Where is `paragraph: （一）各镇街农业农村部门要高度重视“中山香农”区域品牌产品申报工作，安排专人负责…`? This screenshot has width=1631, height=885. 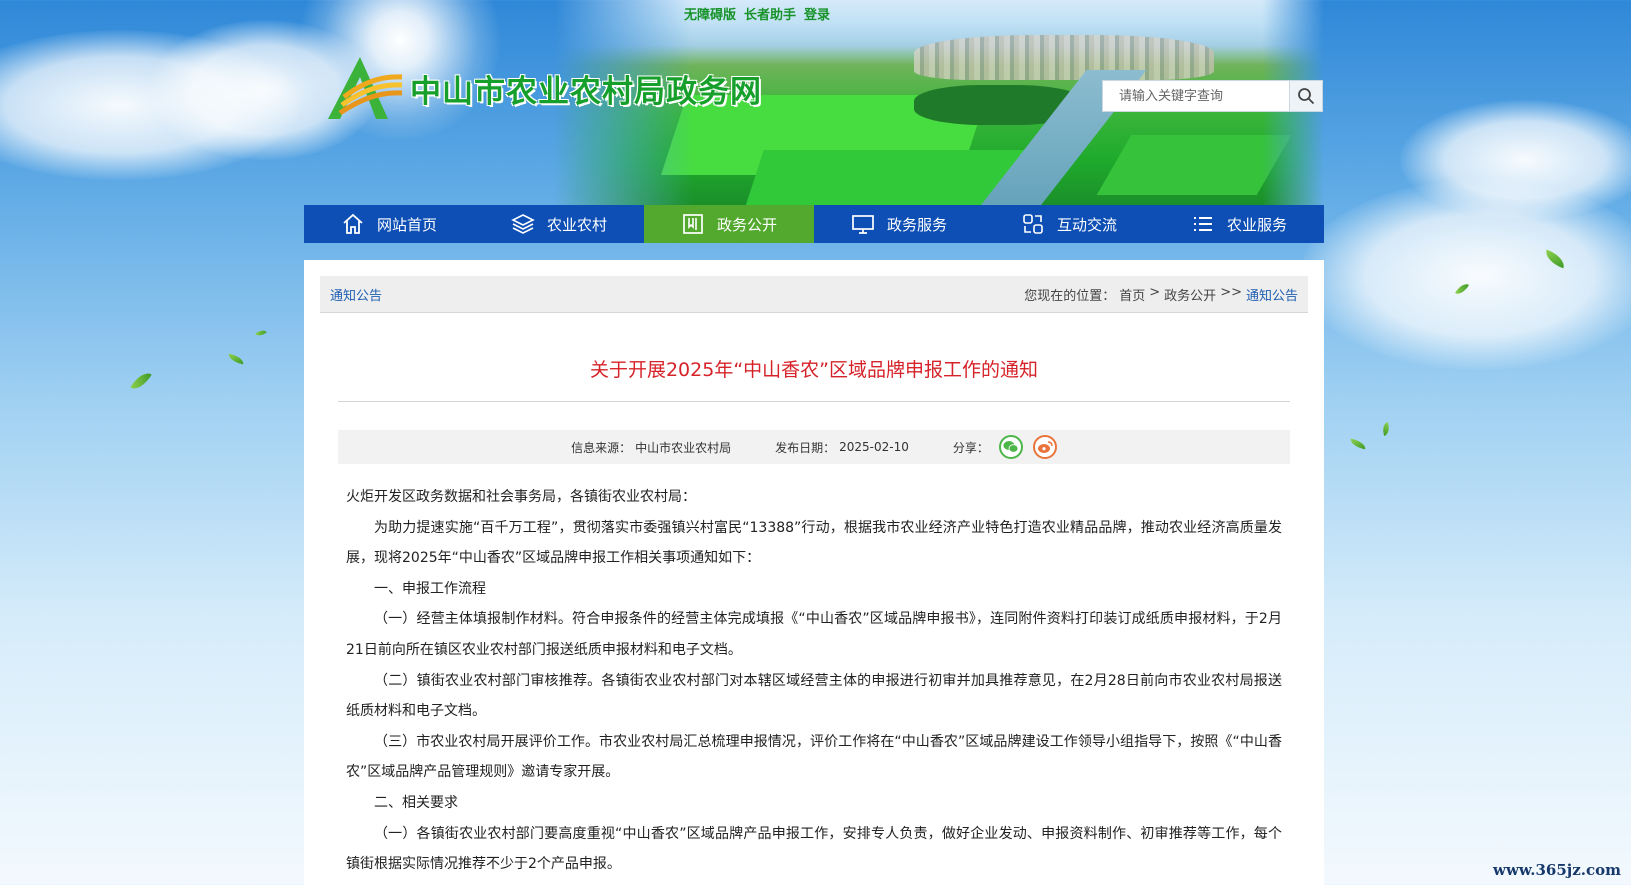
paragraph: （一）各镇街农业农村部门要高度重视“中山香农”区域品牌产品申报工作，安排专人负责… is located at coordinates (814, 849).